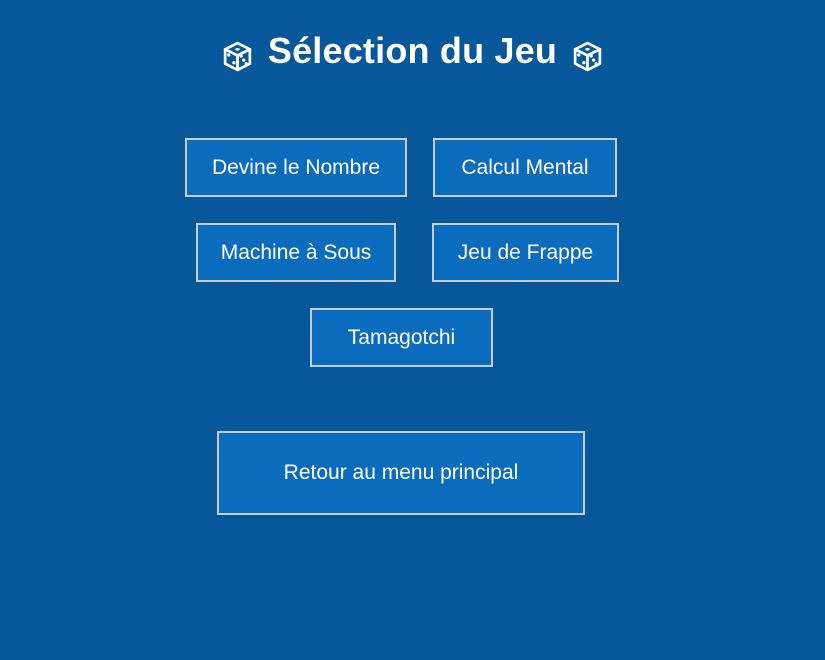 This screenshot has width=825, height=660. I want to click on tamagotchi-button: Tamagotchi, so click(401, 337).